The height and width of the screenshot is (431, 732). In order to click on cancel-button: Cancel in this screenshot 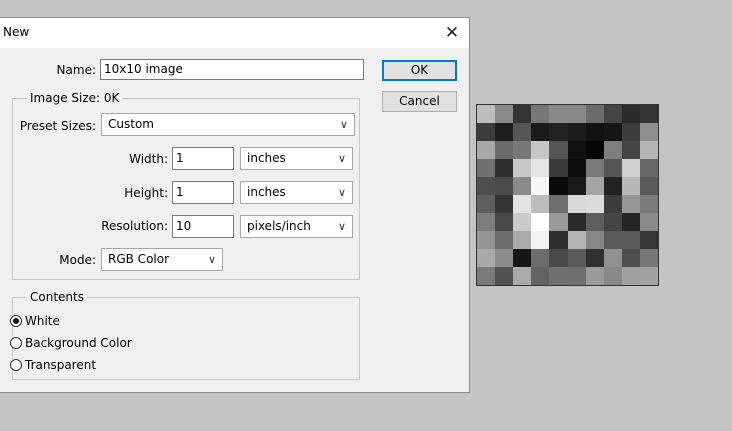, I will do `click(419, 101)`.